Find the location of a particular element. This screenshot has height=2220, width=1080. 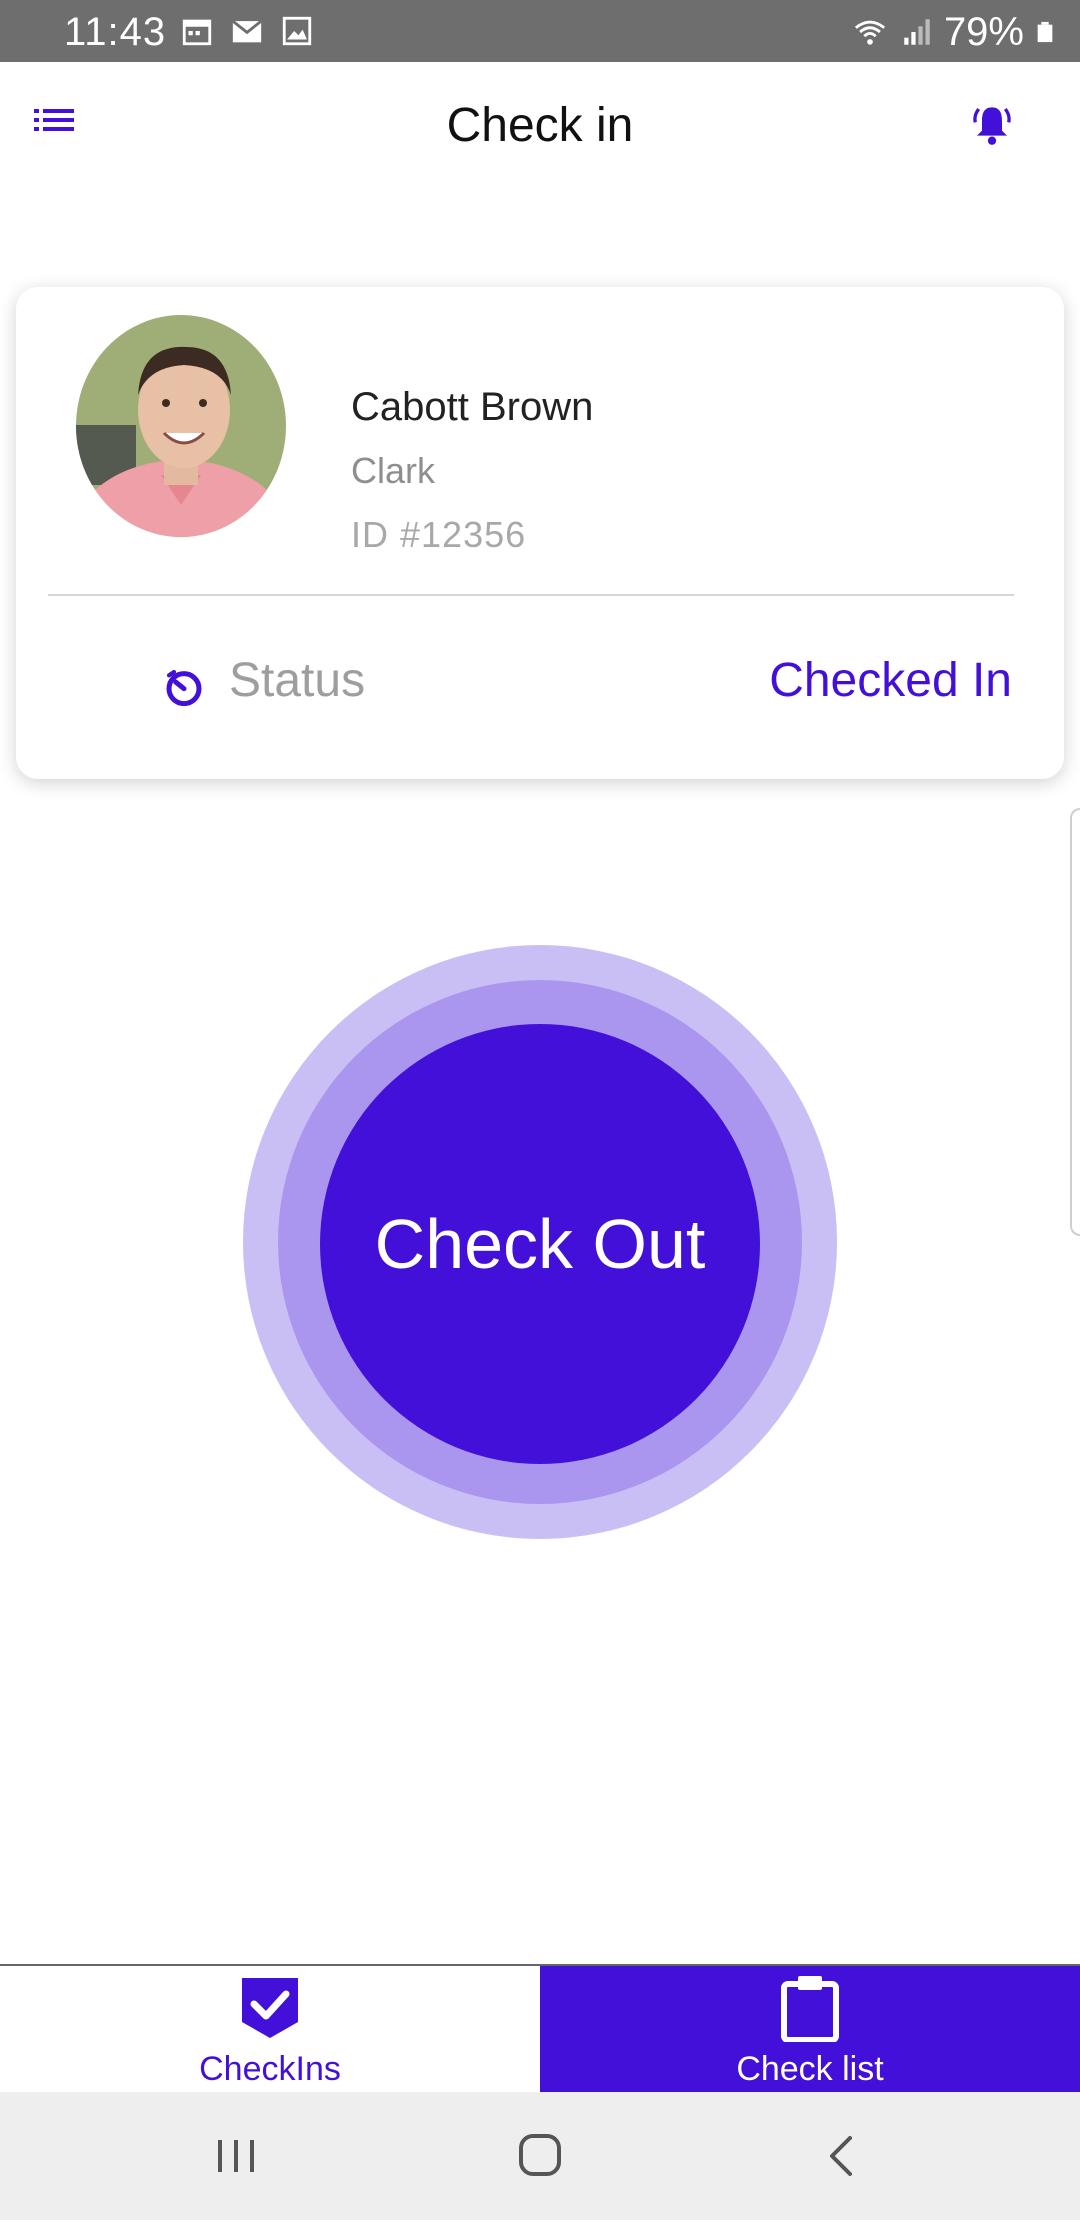

employee-role: Clark is located at coordinates (393, 470).